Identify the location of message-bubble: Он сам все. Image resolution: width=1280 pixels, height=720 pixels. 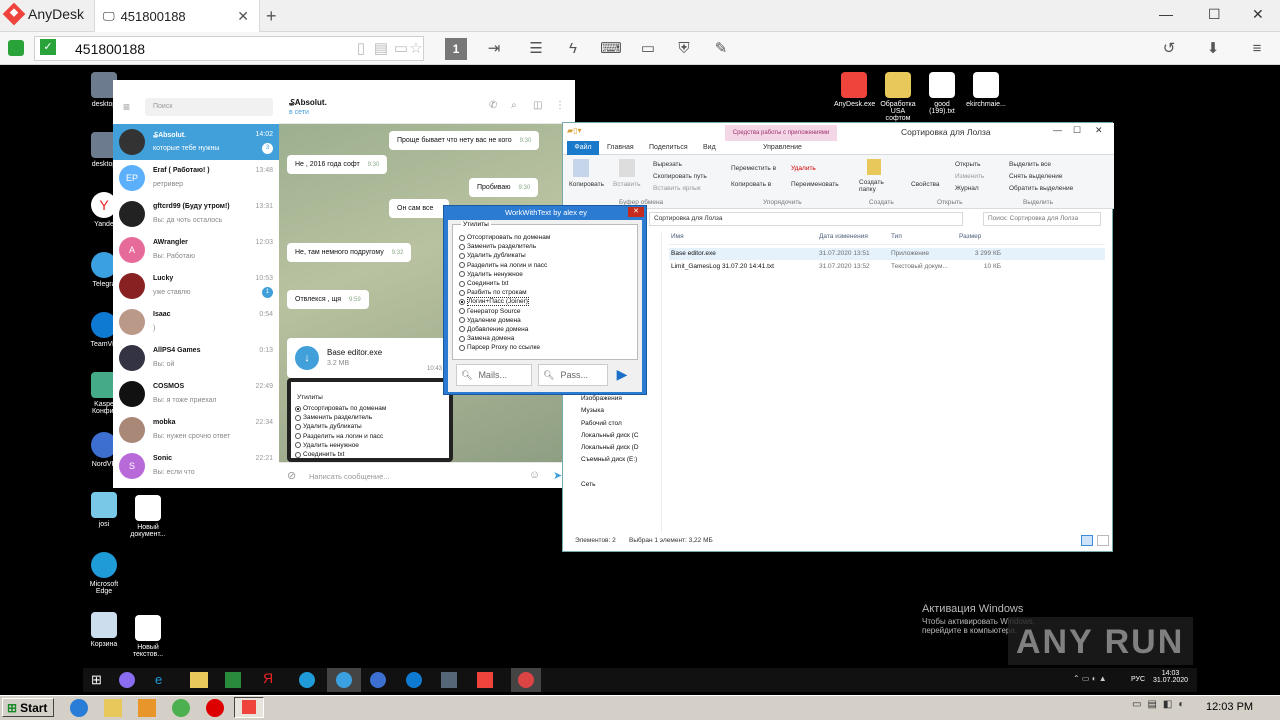
(419, 208).